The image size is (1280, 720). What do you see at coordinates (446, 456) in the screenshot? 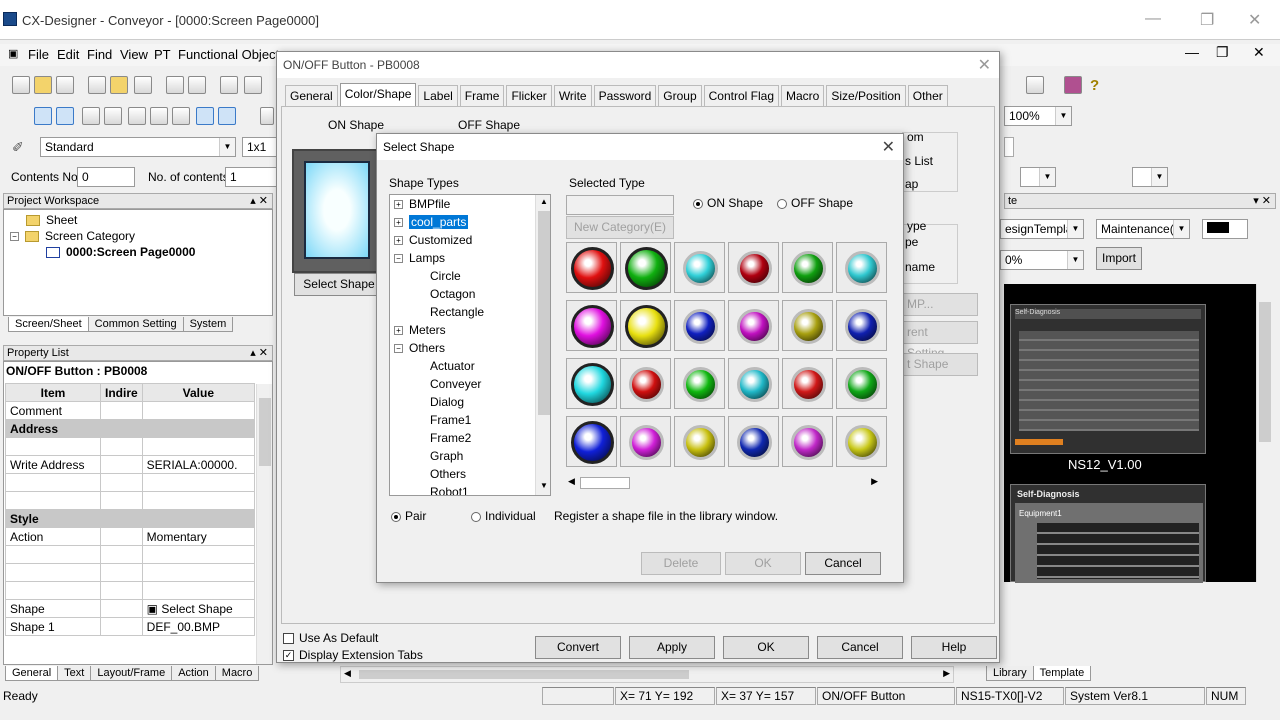
I see `tree-item: Graph` at bounding box center [446, 456].